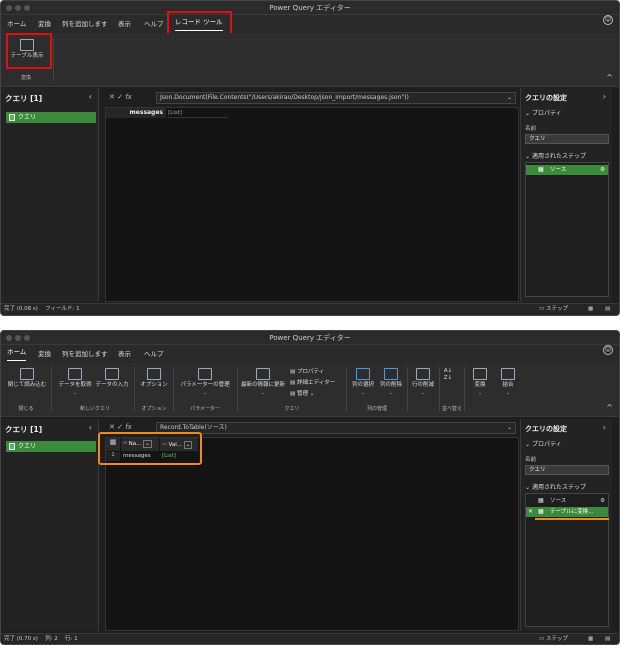  What do you see at coordinates (205, 374) in the screenshot?
I see `parameters-icon` at bounding box center [205, 374].